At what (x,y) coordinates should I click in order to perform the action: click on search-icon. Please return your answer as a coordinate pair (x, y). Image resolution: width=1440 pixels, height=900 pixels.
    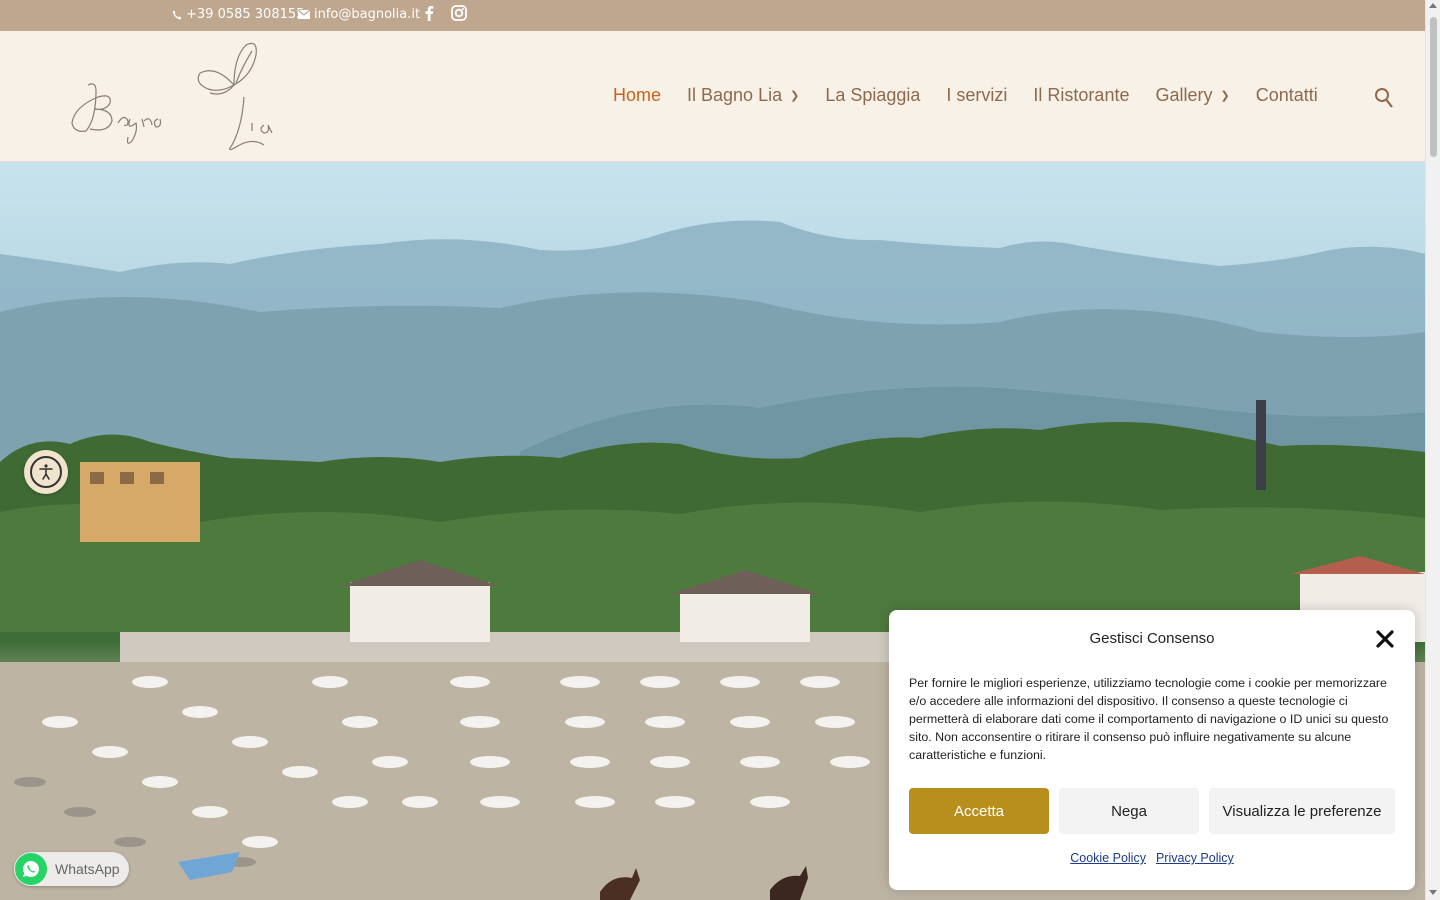
    Looking at the image, I should click on (1384, 98).